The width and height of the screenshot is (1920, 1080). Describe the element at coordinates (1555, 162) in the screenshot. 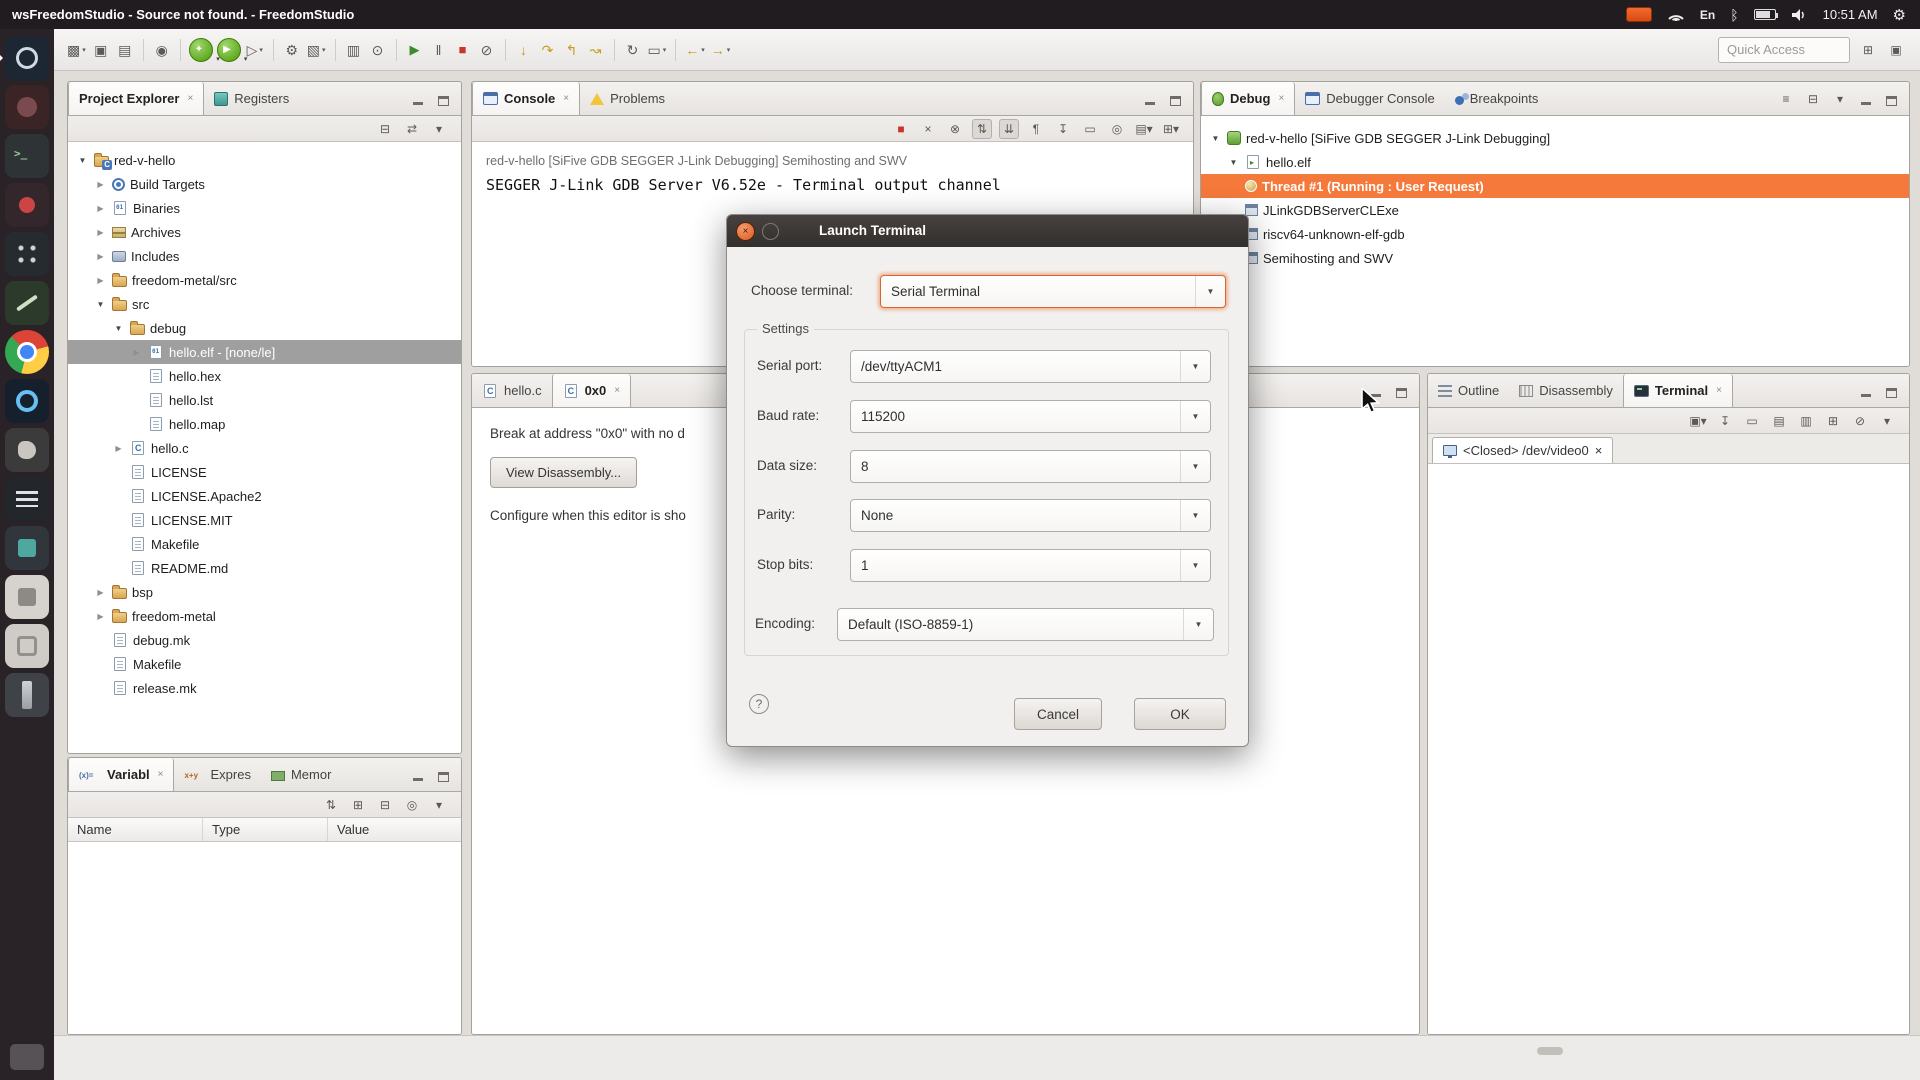

I see `debug-tree-item: ▼hello.elf` at that location.